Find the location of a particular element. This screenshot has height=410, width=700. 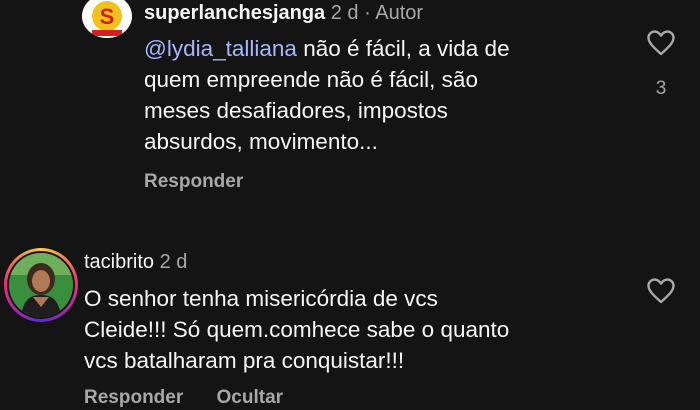

comment-line: quem empreende não é fácil, são is located at coordinates (311, 79).